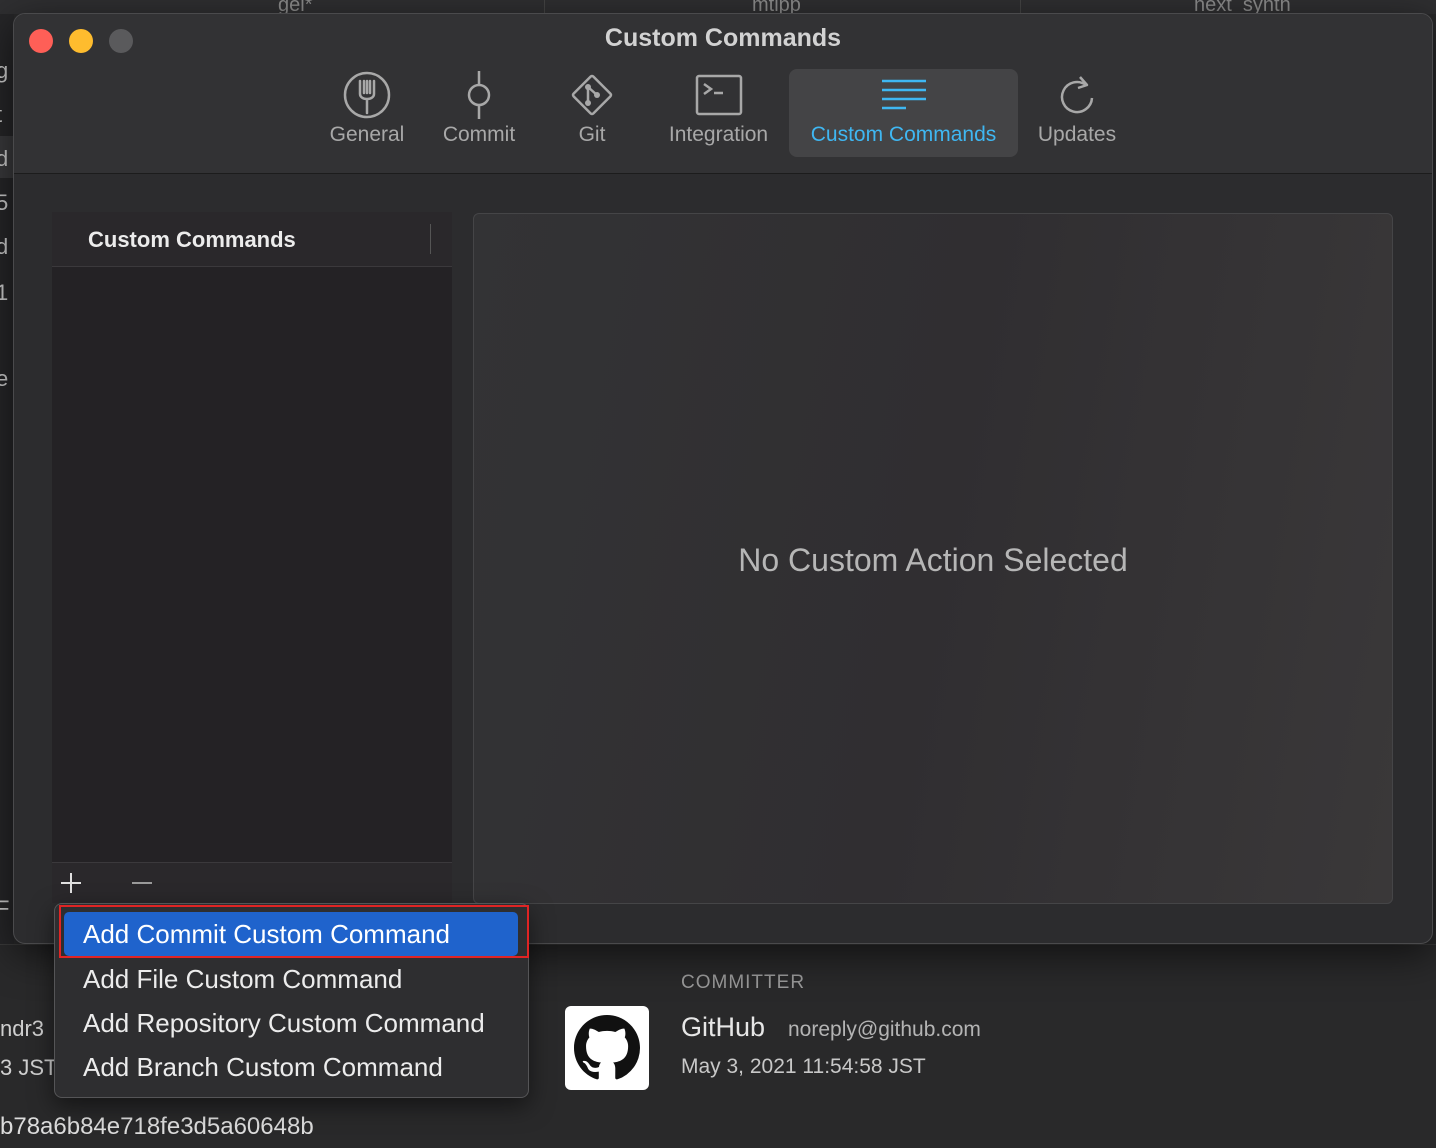  Describe the element at coordinates (5, 908) in the screenshot. I see `background-text-fragment: F` at that location.